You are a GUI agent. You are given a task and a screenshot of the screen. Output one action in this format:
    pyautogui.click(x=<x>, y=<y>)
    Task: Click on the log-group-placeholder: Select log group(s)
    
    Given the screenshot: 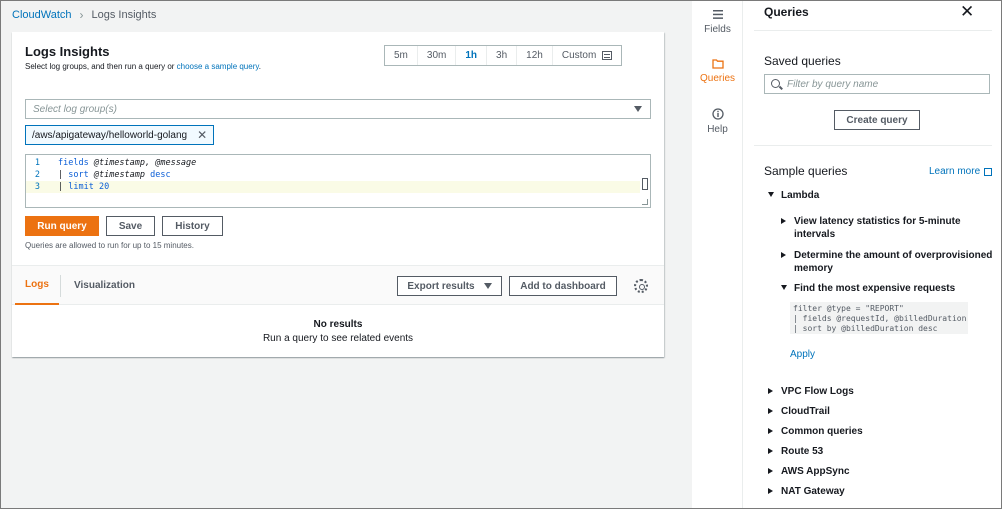 What is the action you would take?
    pyautogui.click(x=75, y=109)
    